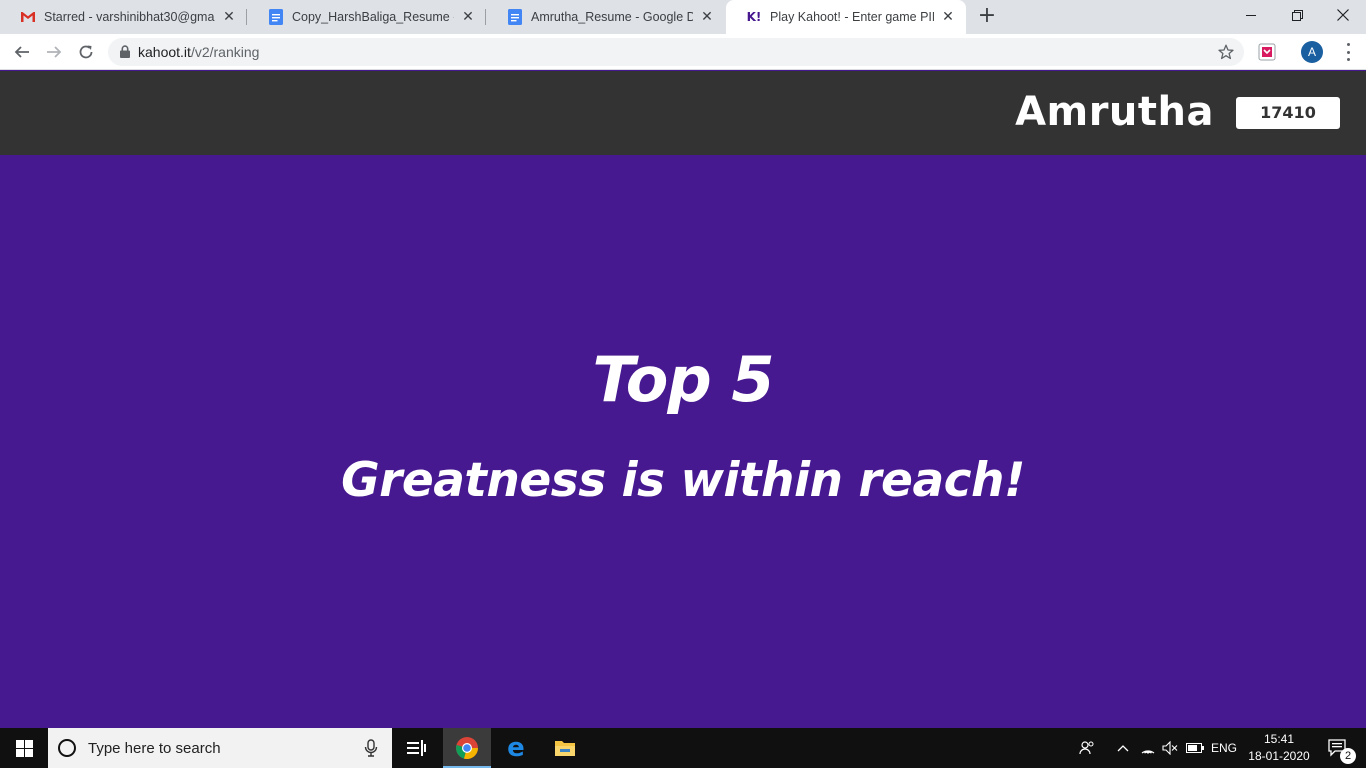 This screenshot has height=768, width=1366. I want to click on url-host: kahoot.it, so click(164, 52).